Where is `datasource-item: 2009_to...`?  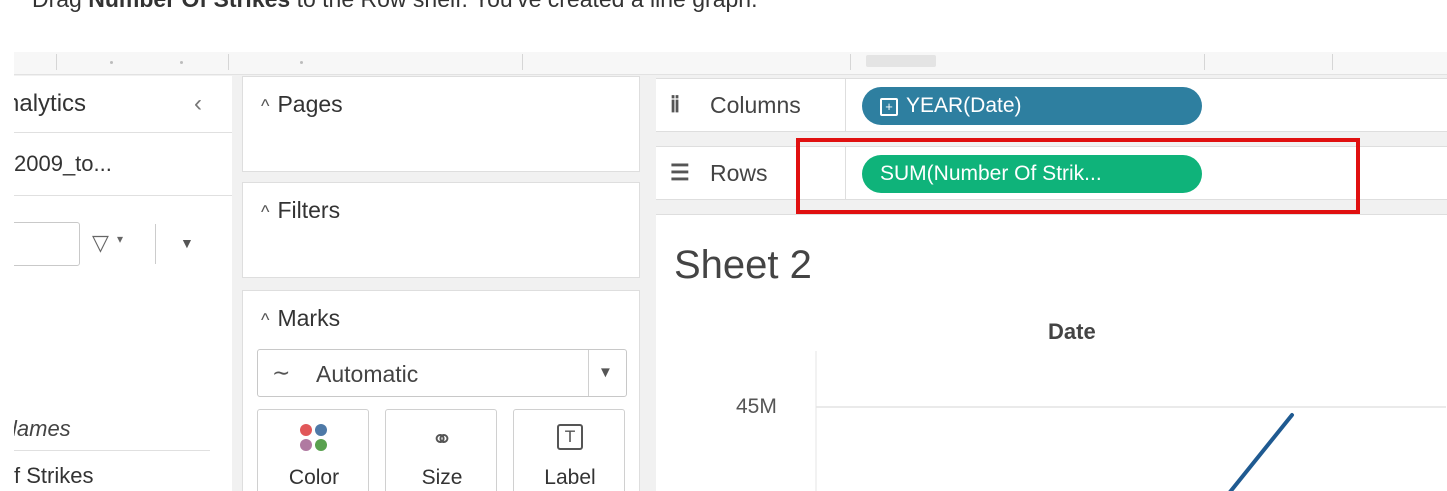 datasource-item: 2009_to... is located at coordinates (123, 164).